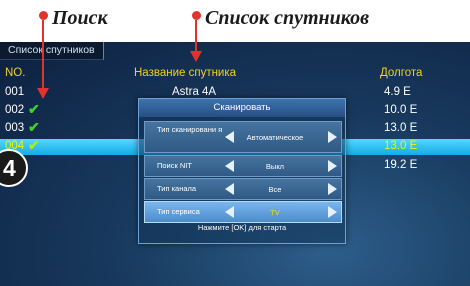 The height and width of the screenshot is (286, 470). Describe the element at coordinates (243, 212) in the screenshot. I see `service-type-option: Тип сервиса TV` at that location.